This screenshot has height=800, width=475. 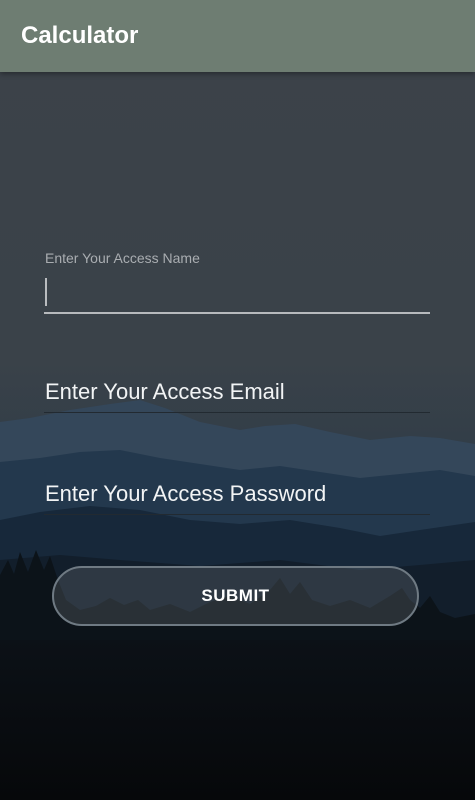 What do you see at coordinates (237, 514) in the screenshot?
I see `access-password-underline` at bounding box center [237, 514].